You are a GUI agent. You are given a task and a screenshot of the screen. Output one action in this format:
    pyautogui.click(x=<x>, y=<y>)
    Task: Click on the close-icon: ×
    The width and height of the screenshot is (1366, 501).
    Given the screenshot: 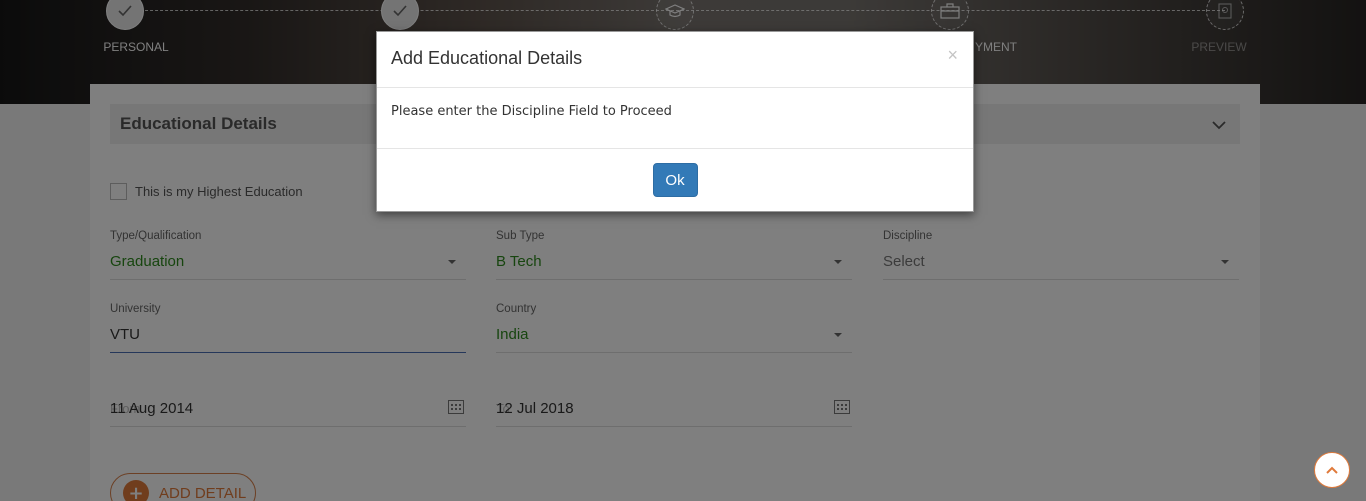 What is the action you would take?
    pyautogui.click(x=952, y=55)
    